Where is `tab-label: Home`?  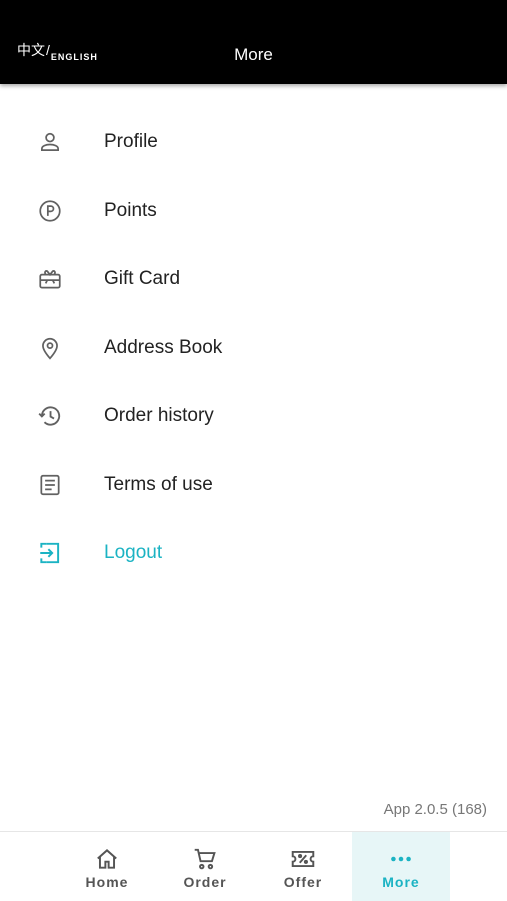
tab-label: Home is located at coordinates (107, 882).